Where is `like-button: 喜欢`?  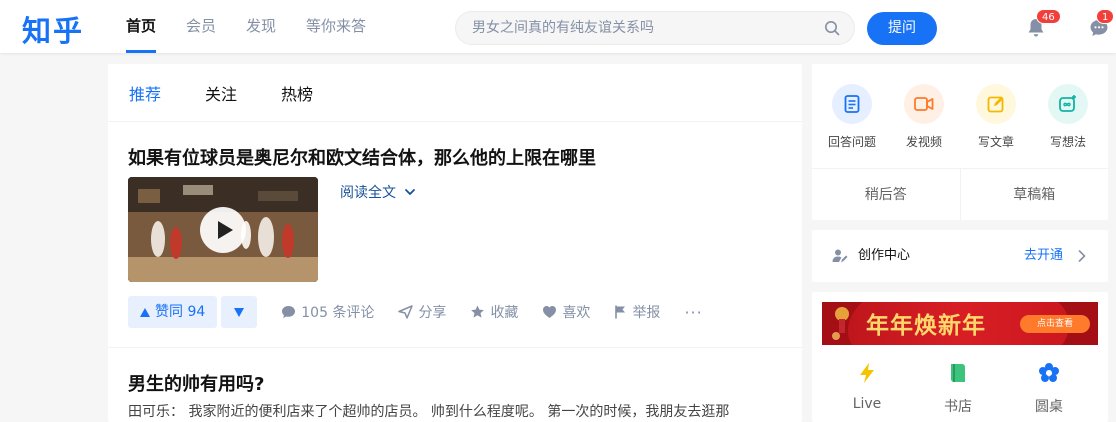
like-button: 喜欢 is located at coordinates (566, 312).